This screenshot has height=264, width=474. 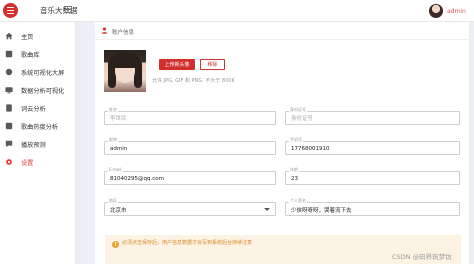 I want to click on library-icon, so click(x=9, y=54).